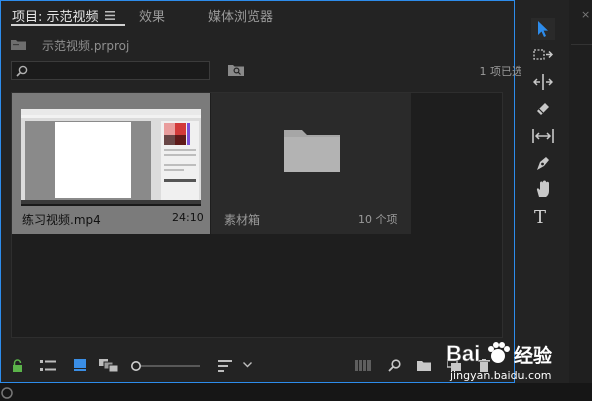 This screenshot has width=592, height=401. What do you see at coordinates (543, 82) in the screenshot?
I see `ripple-edit-icon` at bounding box center [543, 82].